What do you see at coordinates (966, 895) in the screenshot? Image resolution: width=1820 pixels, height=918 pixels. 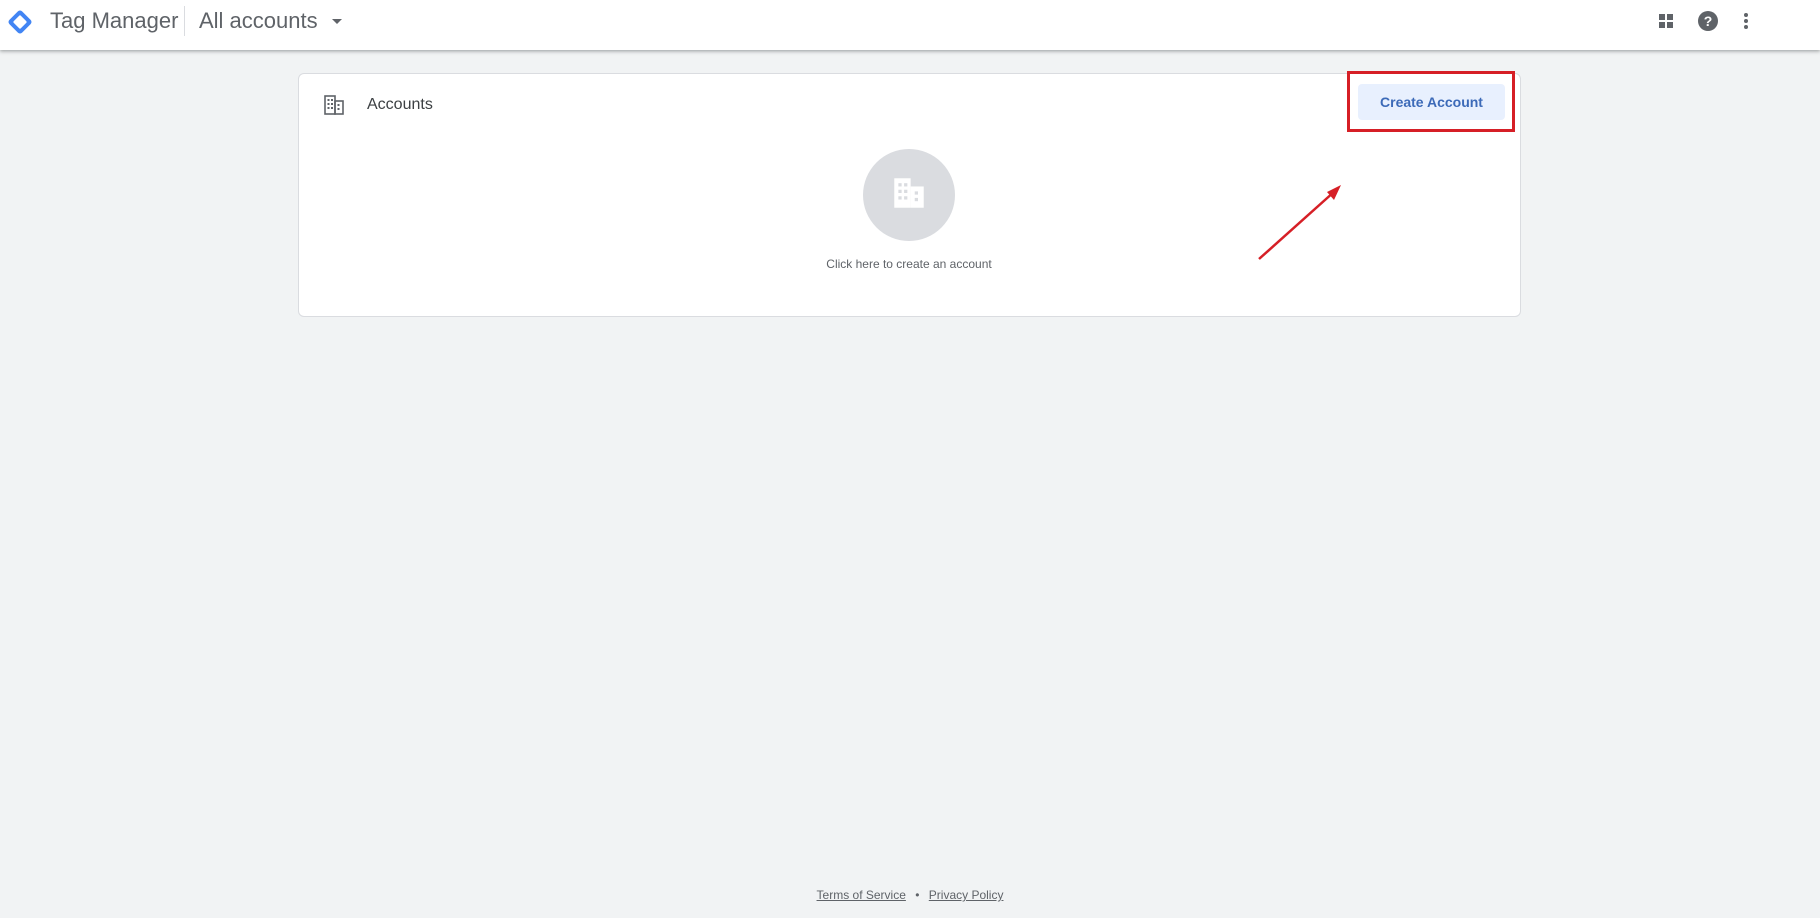 I see `privacy-policy-link: Privacy Policy` at bounding box center [966, 895].